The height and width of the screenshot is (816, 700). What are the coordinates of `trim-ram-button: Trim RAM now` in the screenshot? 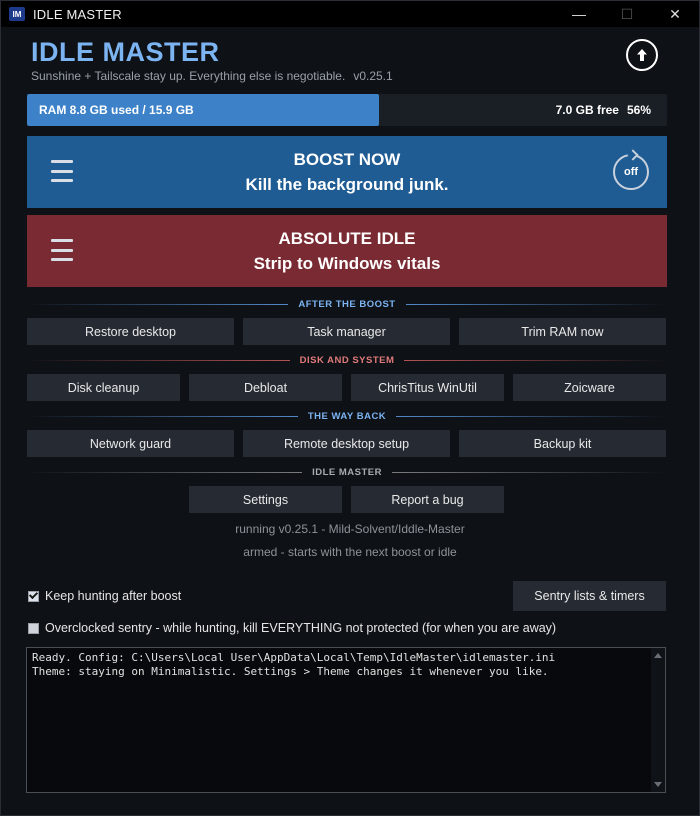 It's located at (562, 331).